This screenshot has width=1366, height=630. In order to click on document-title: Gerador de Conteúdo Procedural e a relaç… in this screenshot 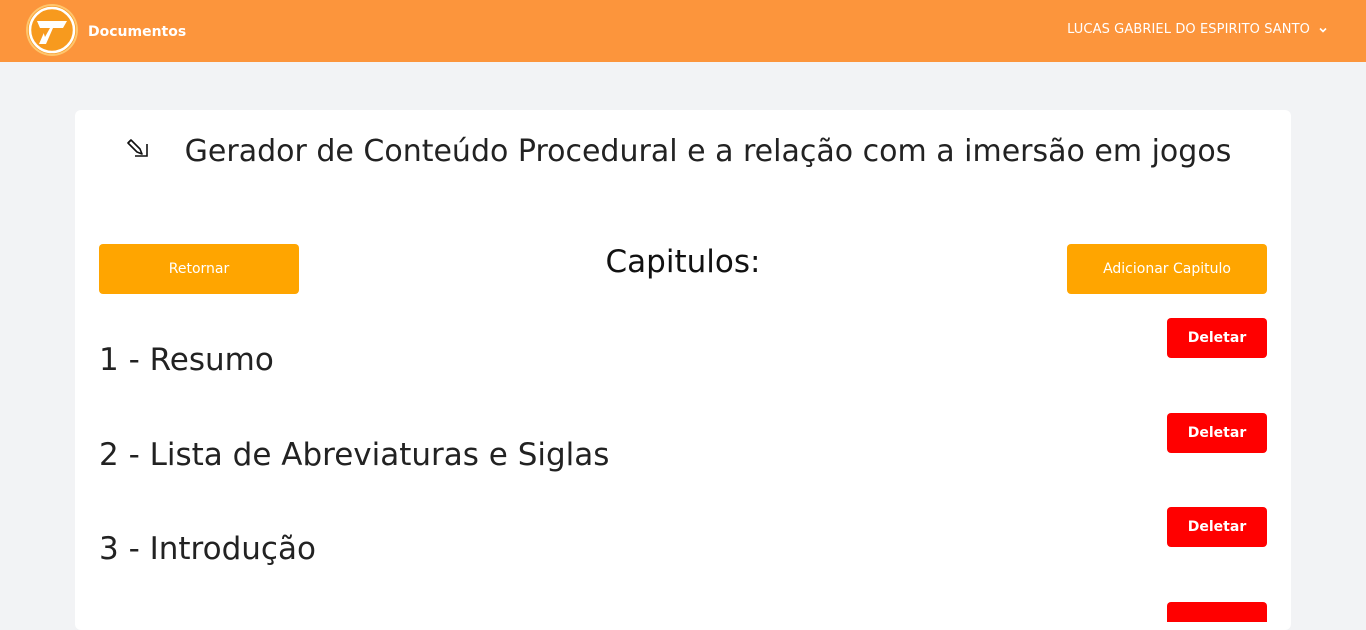, I will do `click(708, 151)`.